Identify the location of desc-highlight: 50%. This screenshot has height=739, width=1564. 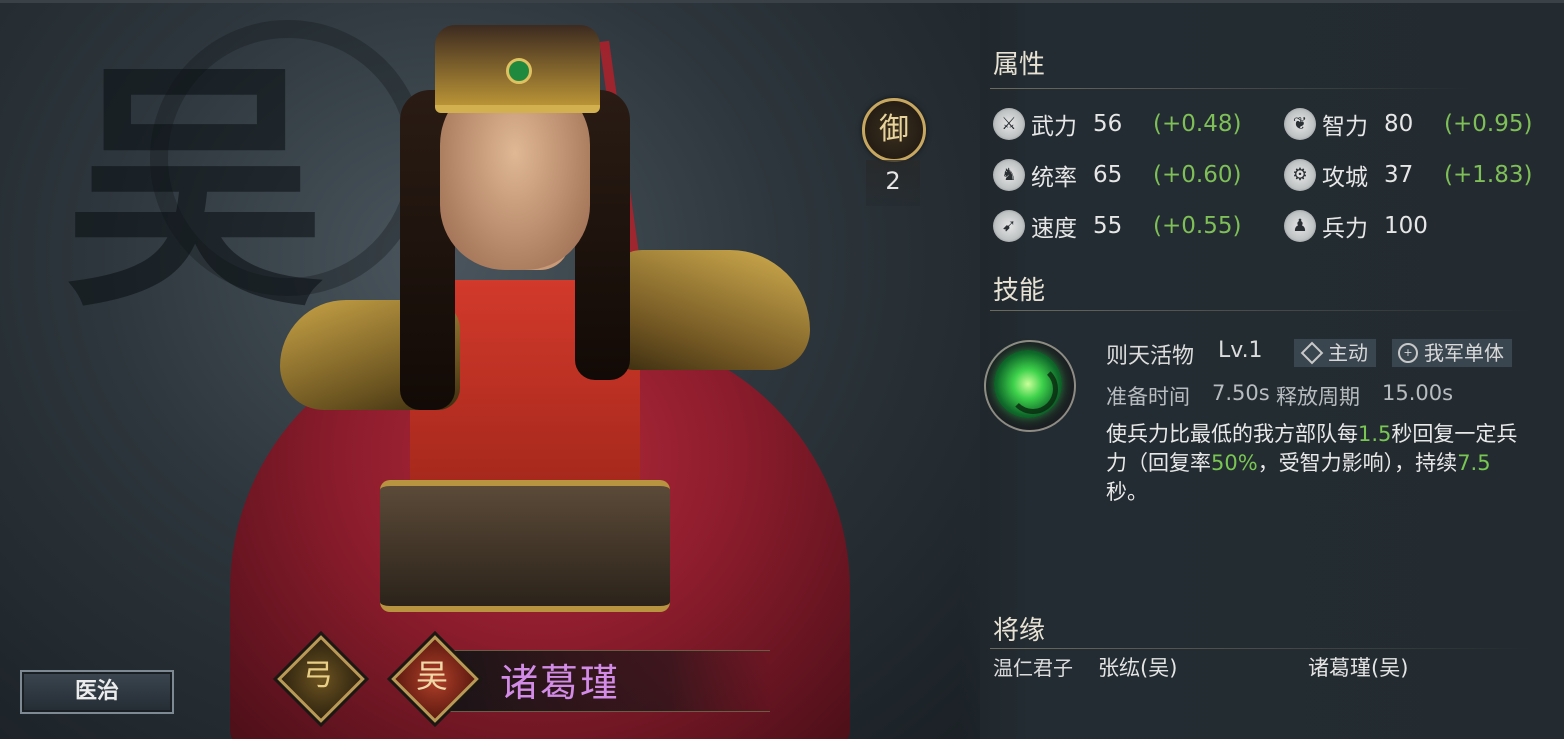
(1234, 463).